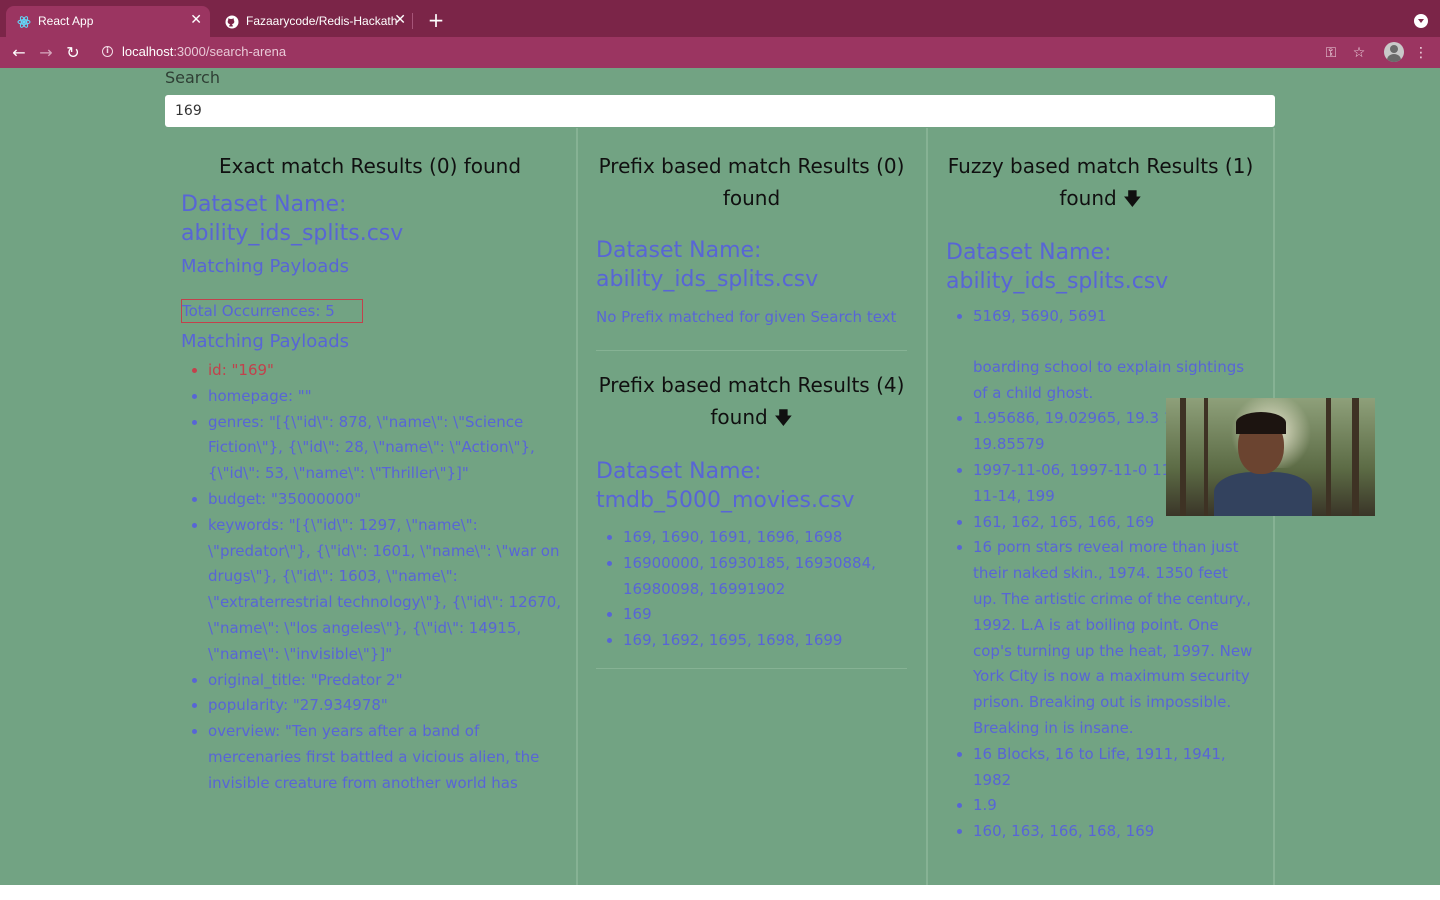  I want to click on react-icon, so click(24, 21).